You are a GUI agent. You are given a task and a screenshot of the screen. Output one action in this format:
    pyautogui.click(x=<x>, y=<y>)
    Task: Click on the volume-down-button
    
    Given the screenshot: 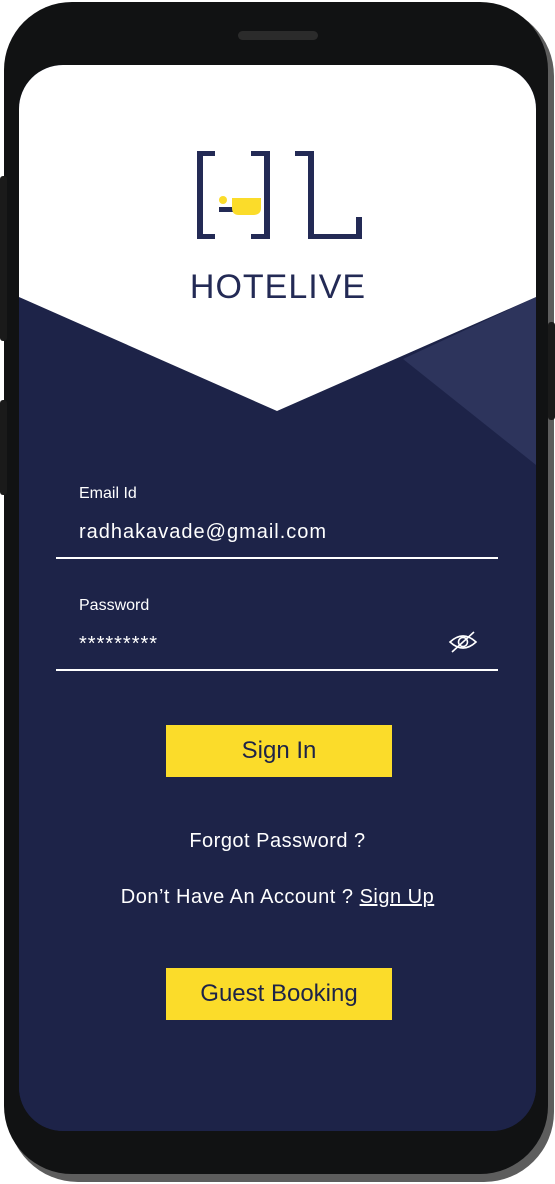 What is the action you would take?
    pyautogui.click(x=3, y=447)
    